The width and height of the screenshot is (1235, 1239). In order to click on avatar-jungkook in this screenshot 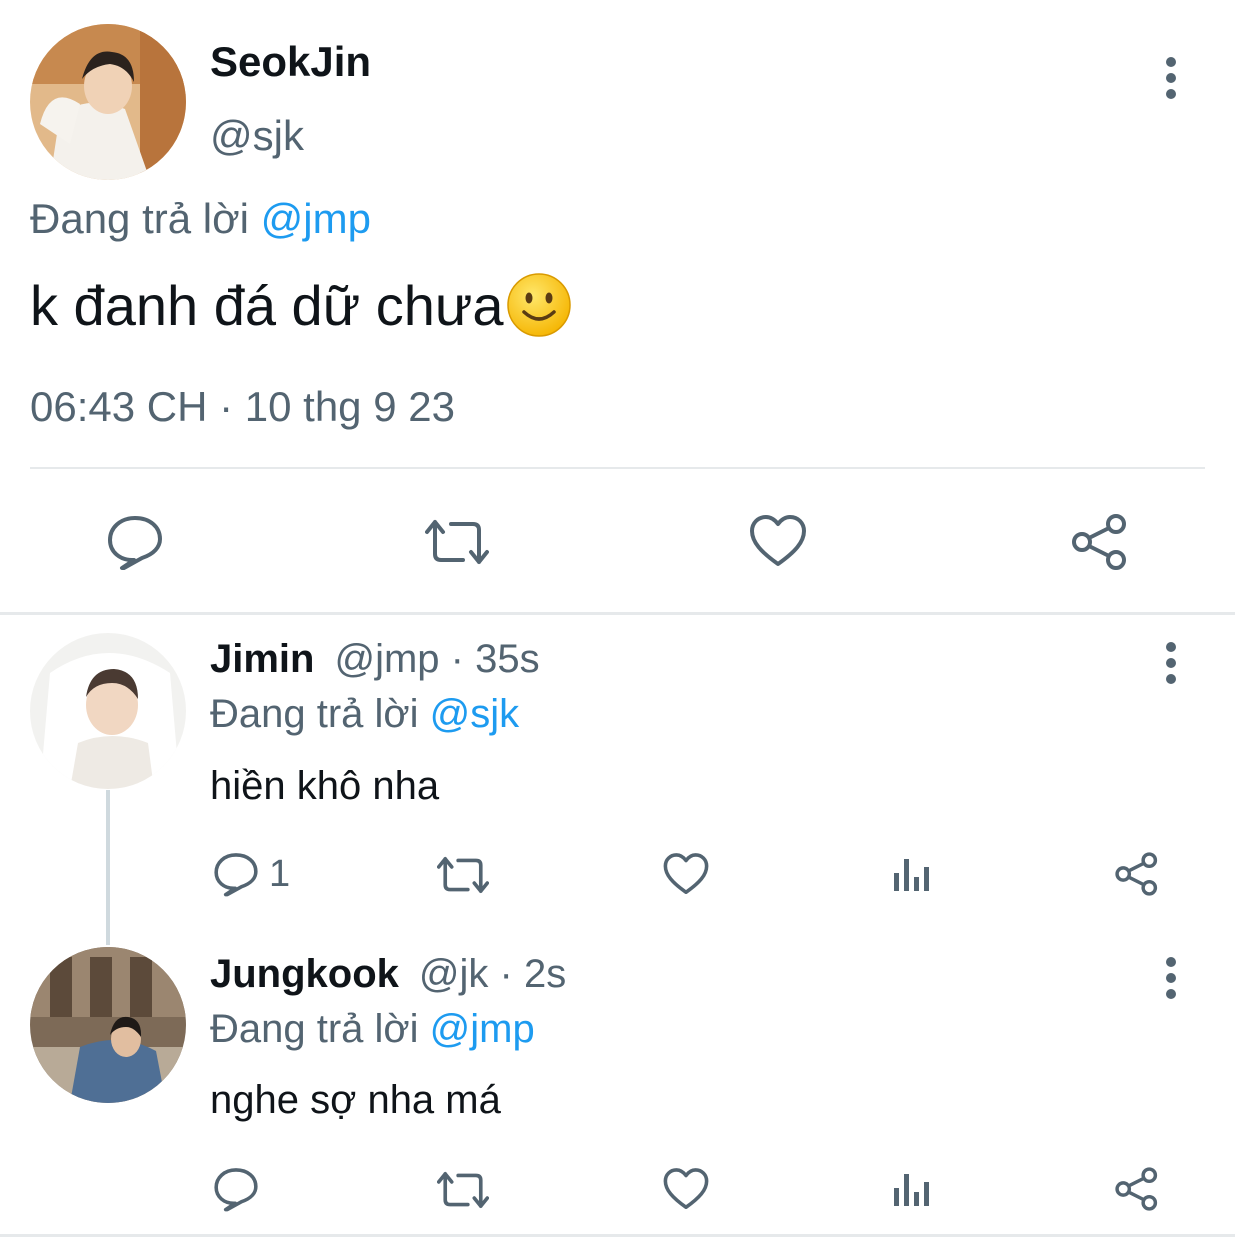, I will do `click(108, 1025)`.